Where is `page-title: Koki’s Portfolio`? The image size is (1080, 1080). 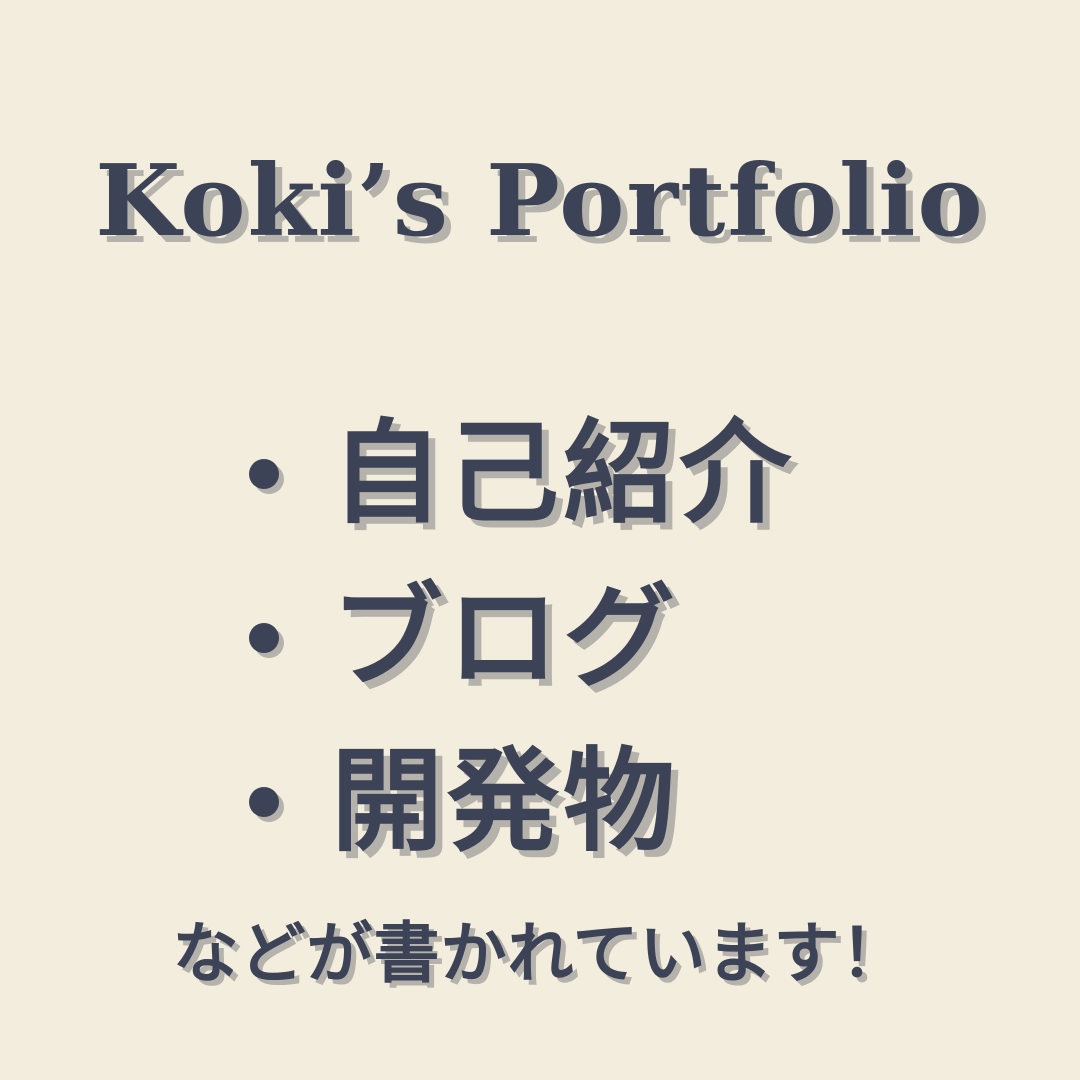
page-title: Koki’s Portfolio is located at coordinates (540, 201).